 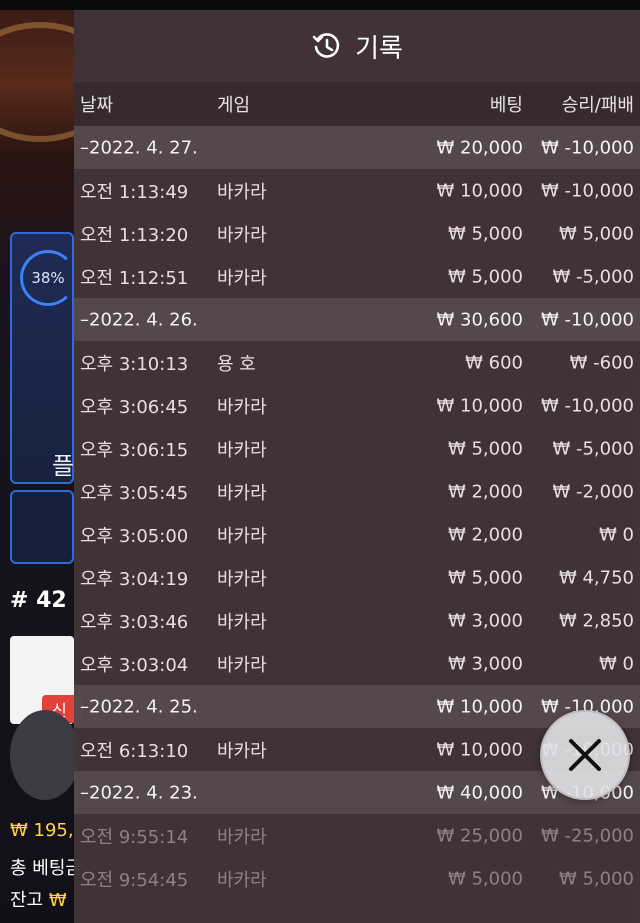 What do you see at coordinates (494, 362) in the screenshot?
I see `row-bet: ₩ 600` at bounding box center [494, 362].